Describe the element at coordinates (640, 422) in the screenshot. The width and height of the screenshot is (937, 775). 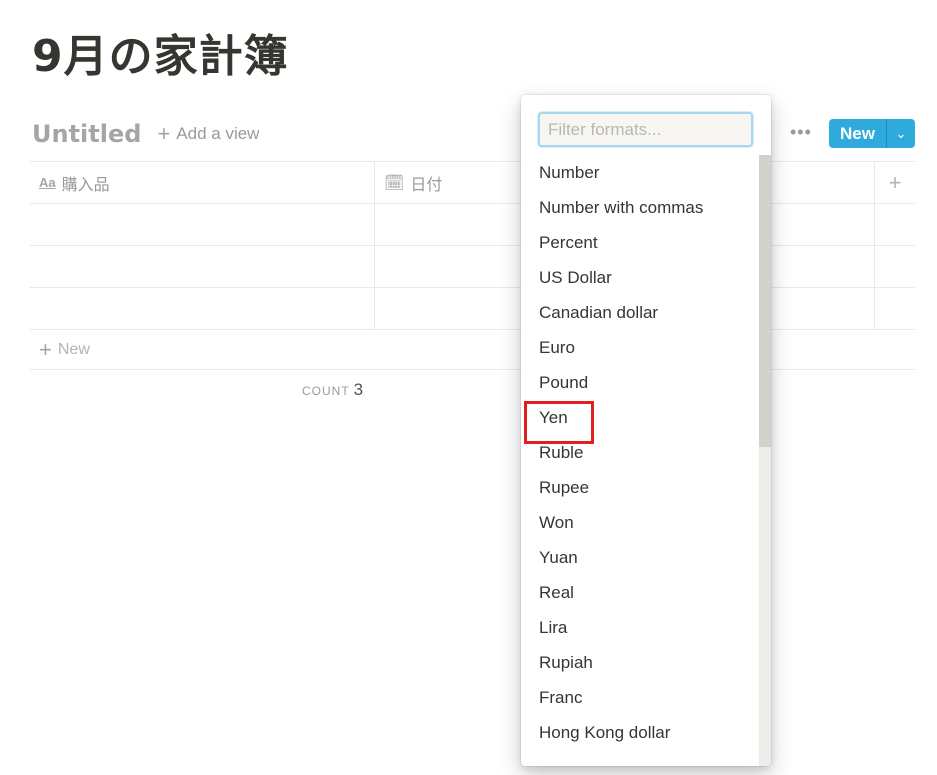
I see `format-option-yen: Yen` at that location.